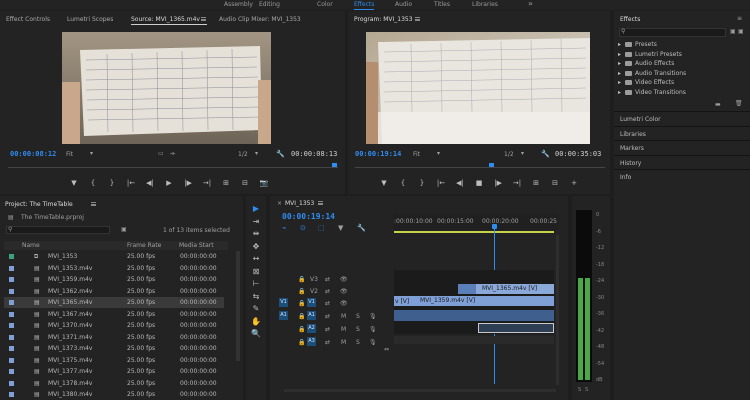 The width and height of the screenshot is (750, 400). Describe the element at coordinates (124, 229) in the screenshot. I see `new-bin-icon: ▣` at that location.